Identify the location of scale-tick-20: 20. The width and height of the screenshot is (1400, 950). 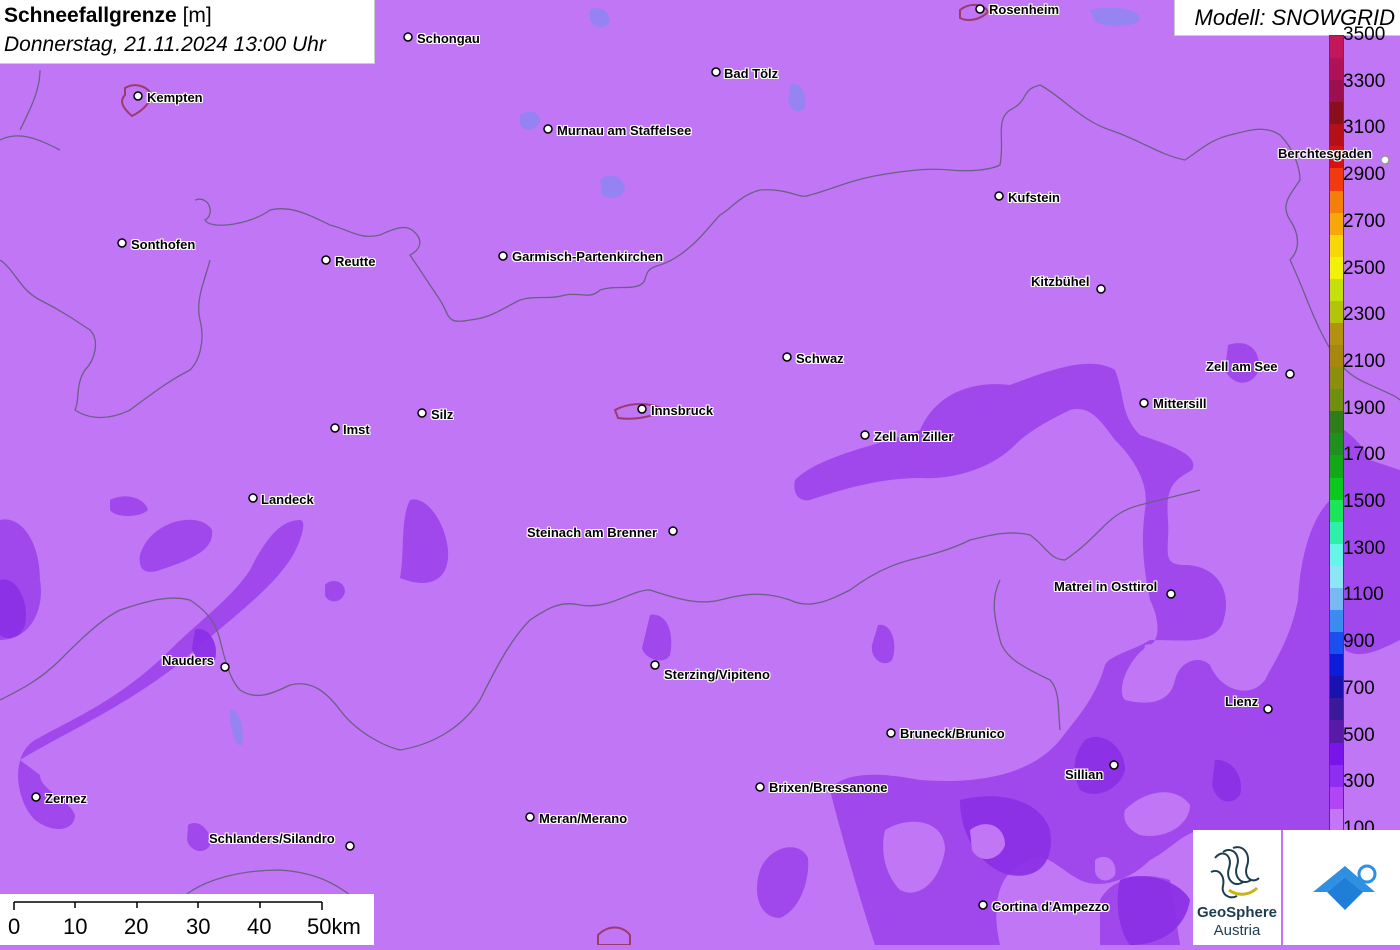
(136, 926).